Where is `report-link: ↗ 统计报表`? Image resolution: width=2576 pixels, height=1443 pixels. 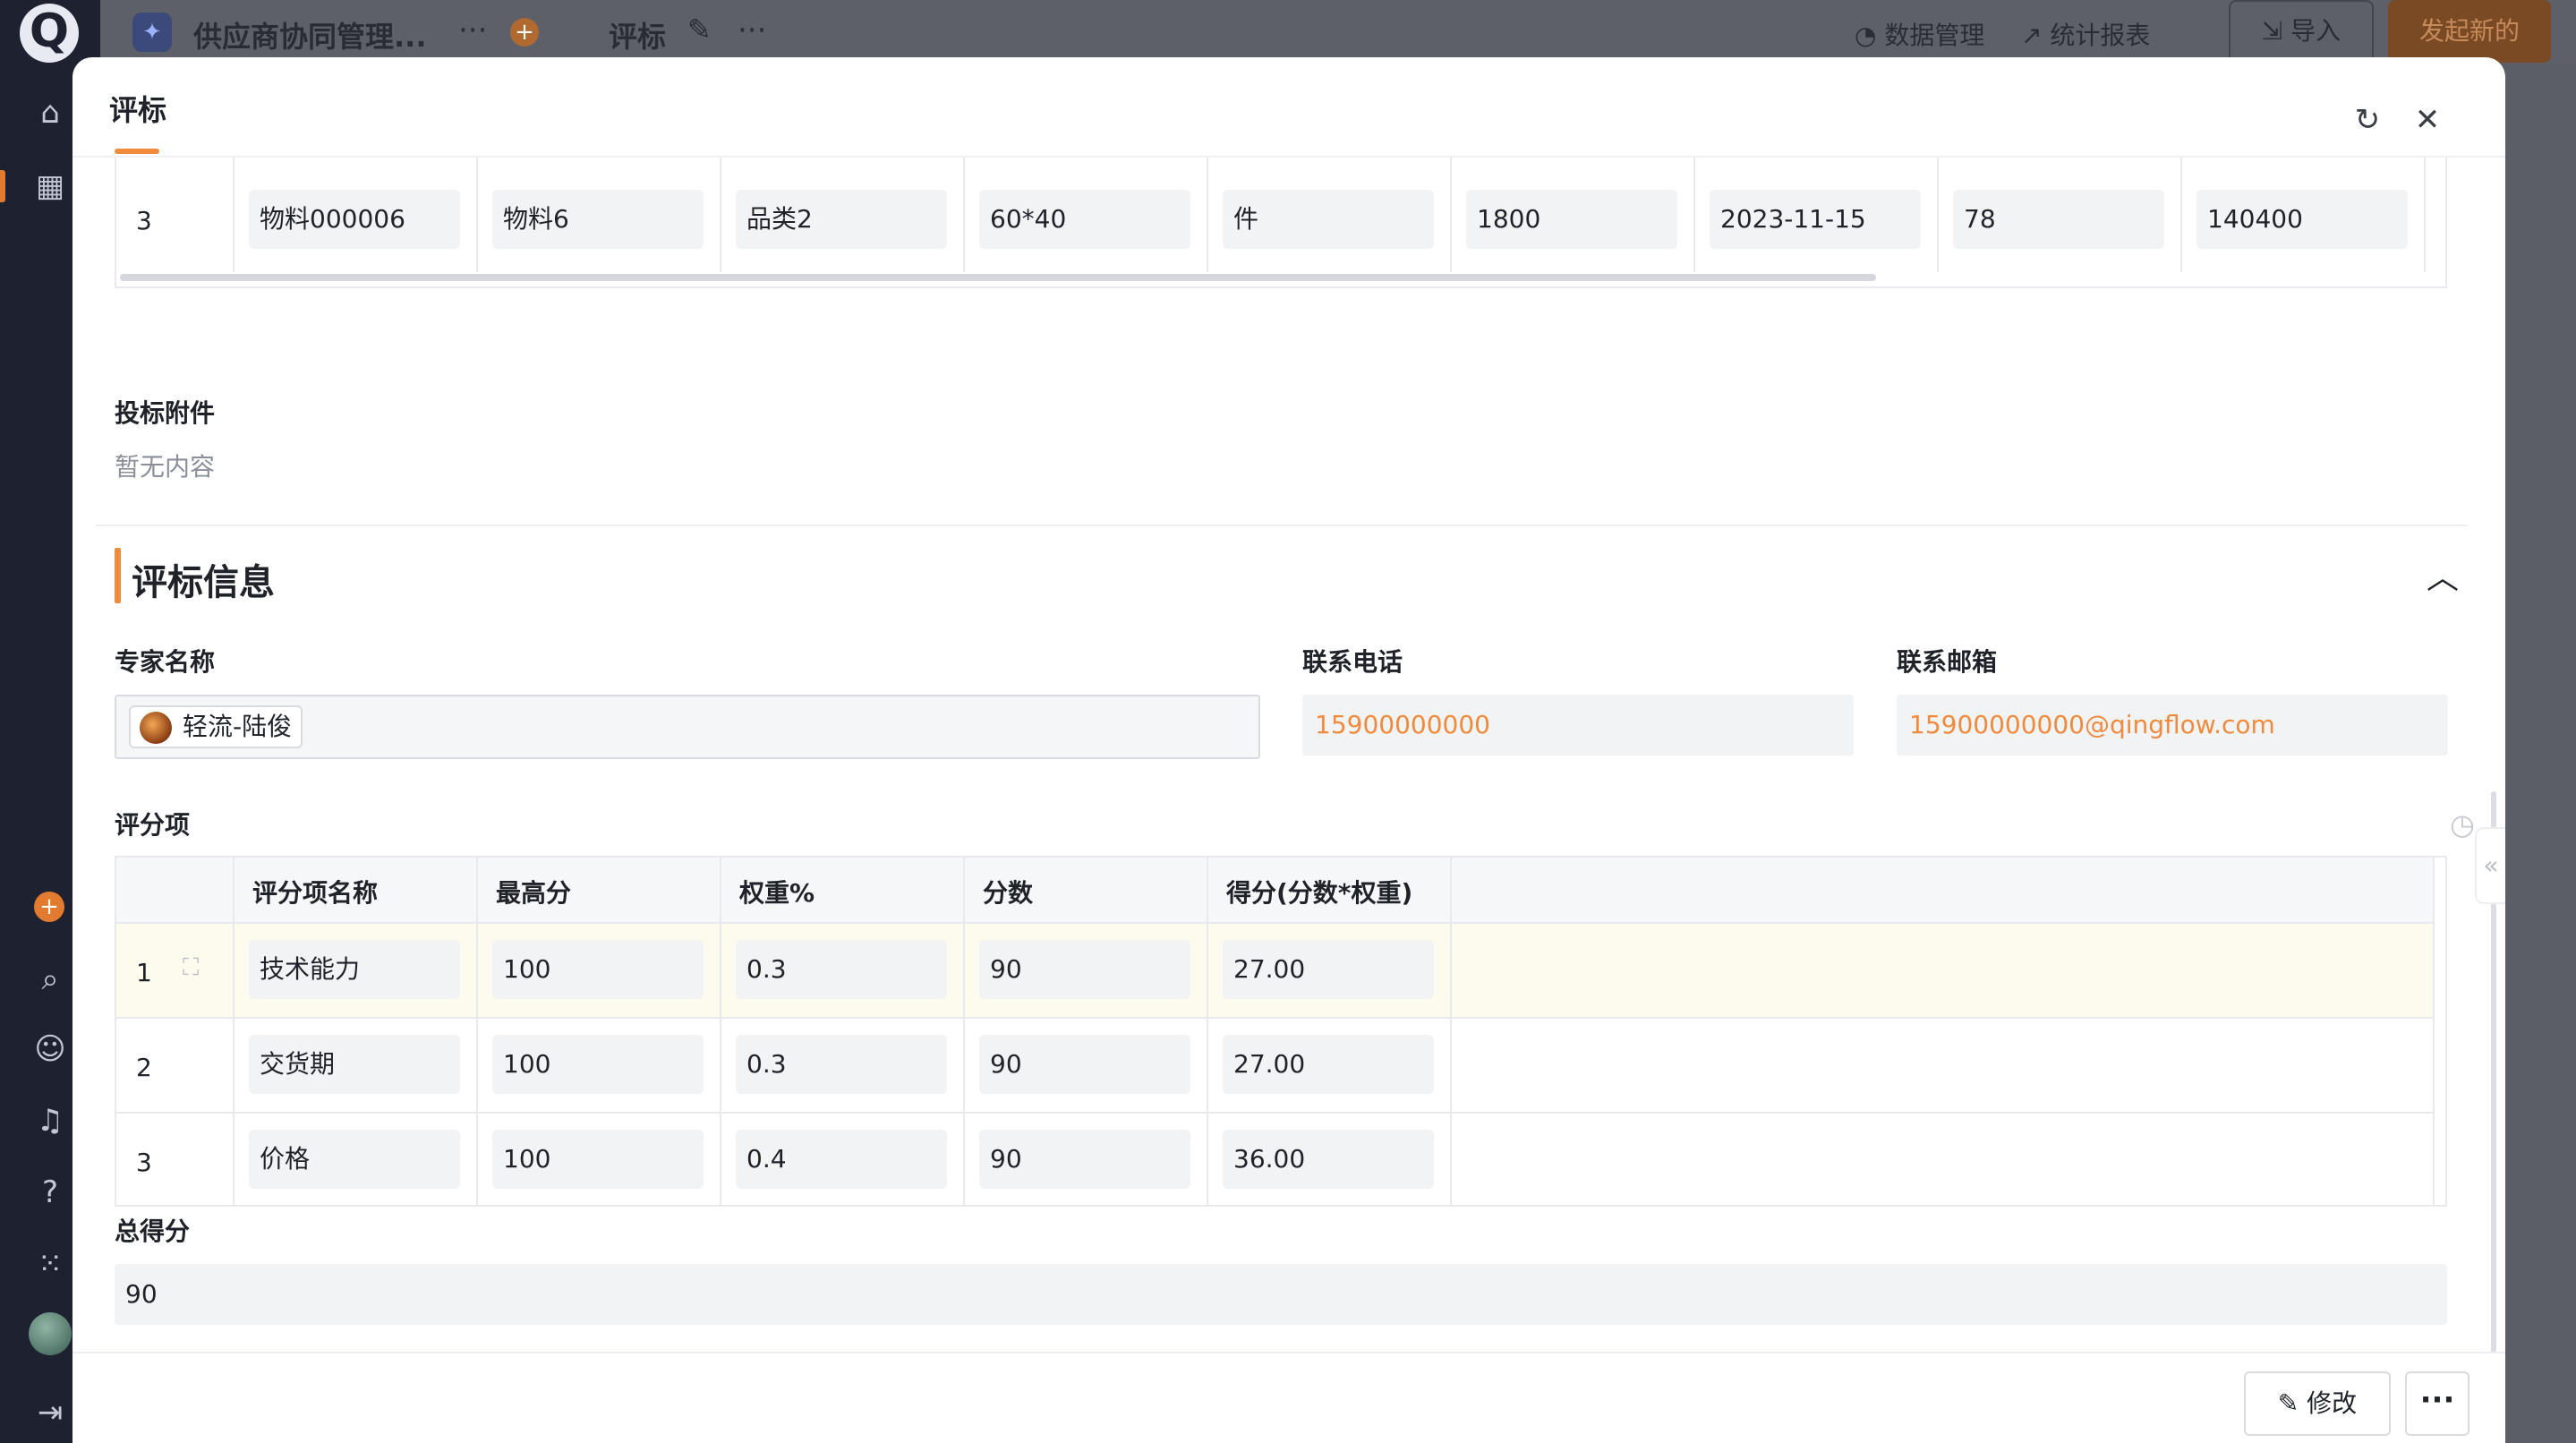 report-link: ↗ 统计报表 is located at coordinates (2085, 34).